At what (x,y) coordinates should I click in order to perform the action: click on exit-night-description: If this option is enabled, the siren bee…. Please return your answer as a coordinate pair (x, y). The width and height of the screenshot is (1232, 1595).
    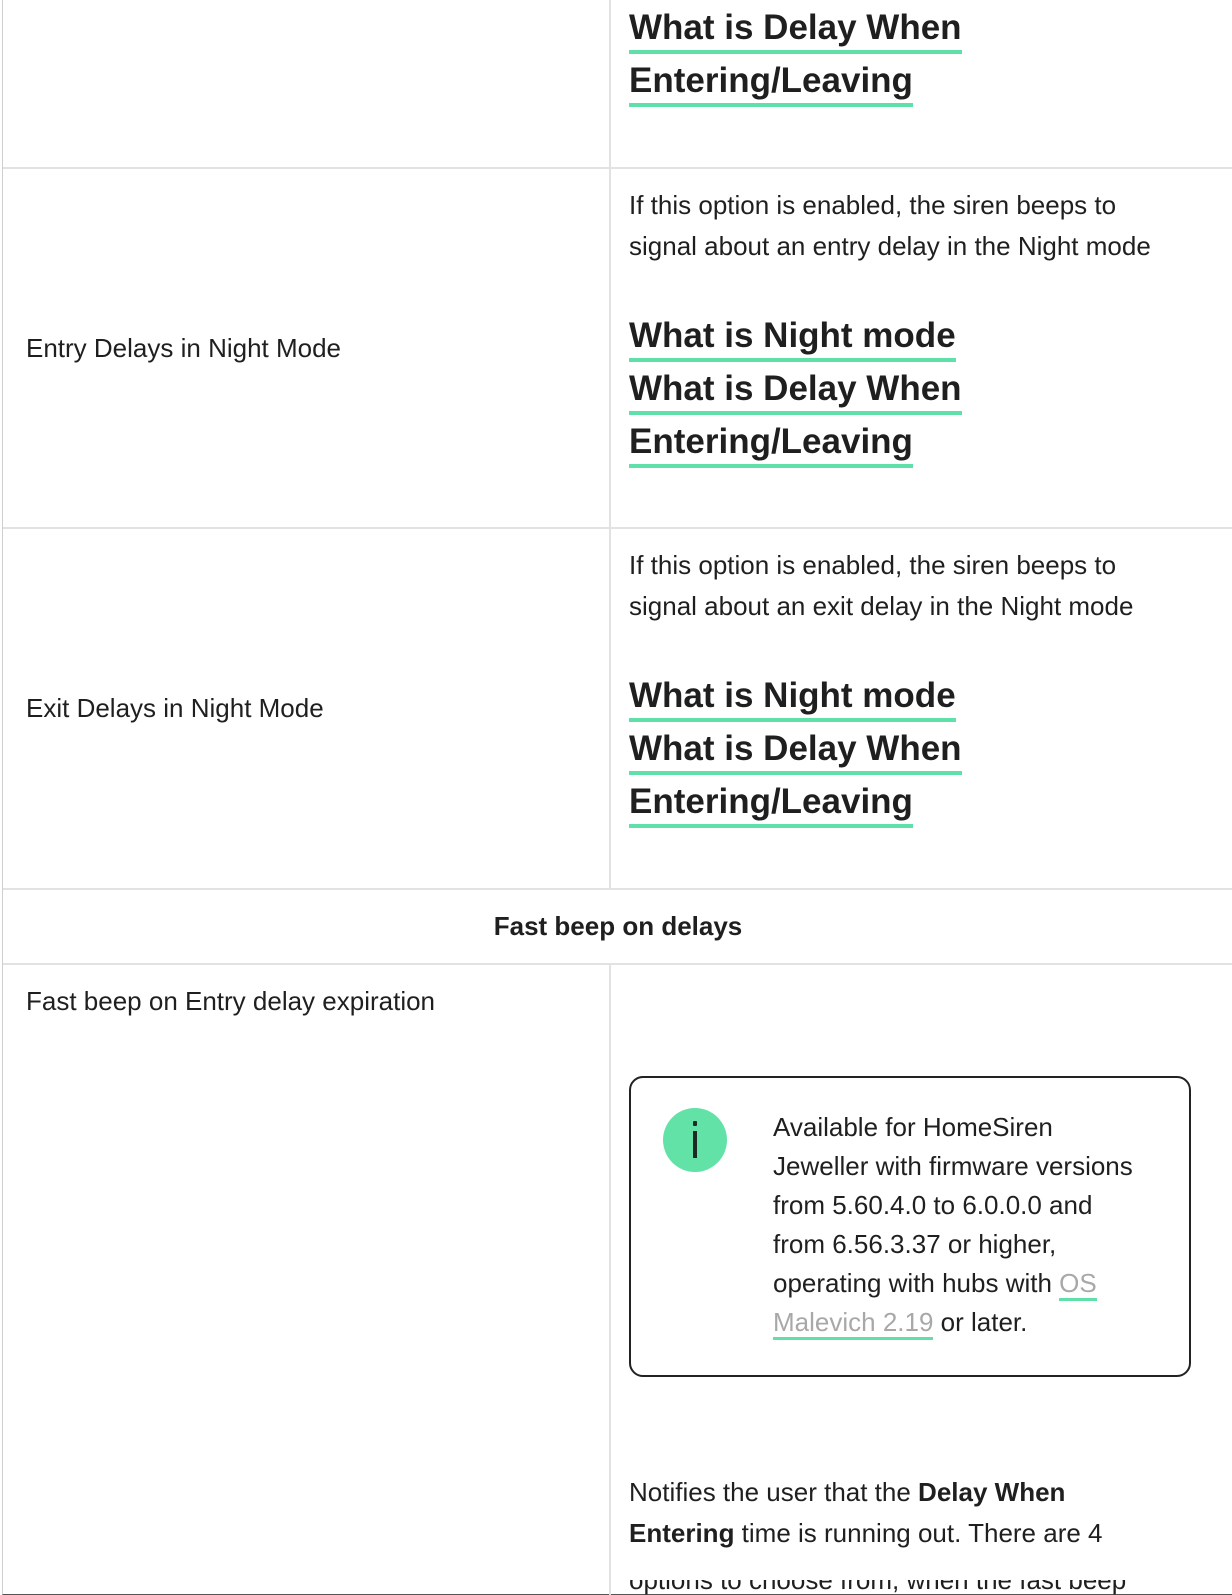
    Looking at the image, I should click on (919, 586).